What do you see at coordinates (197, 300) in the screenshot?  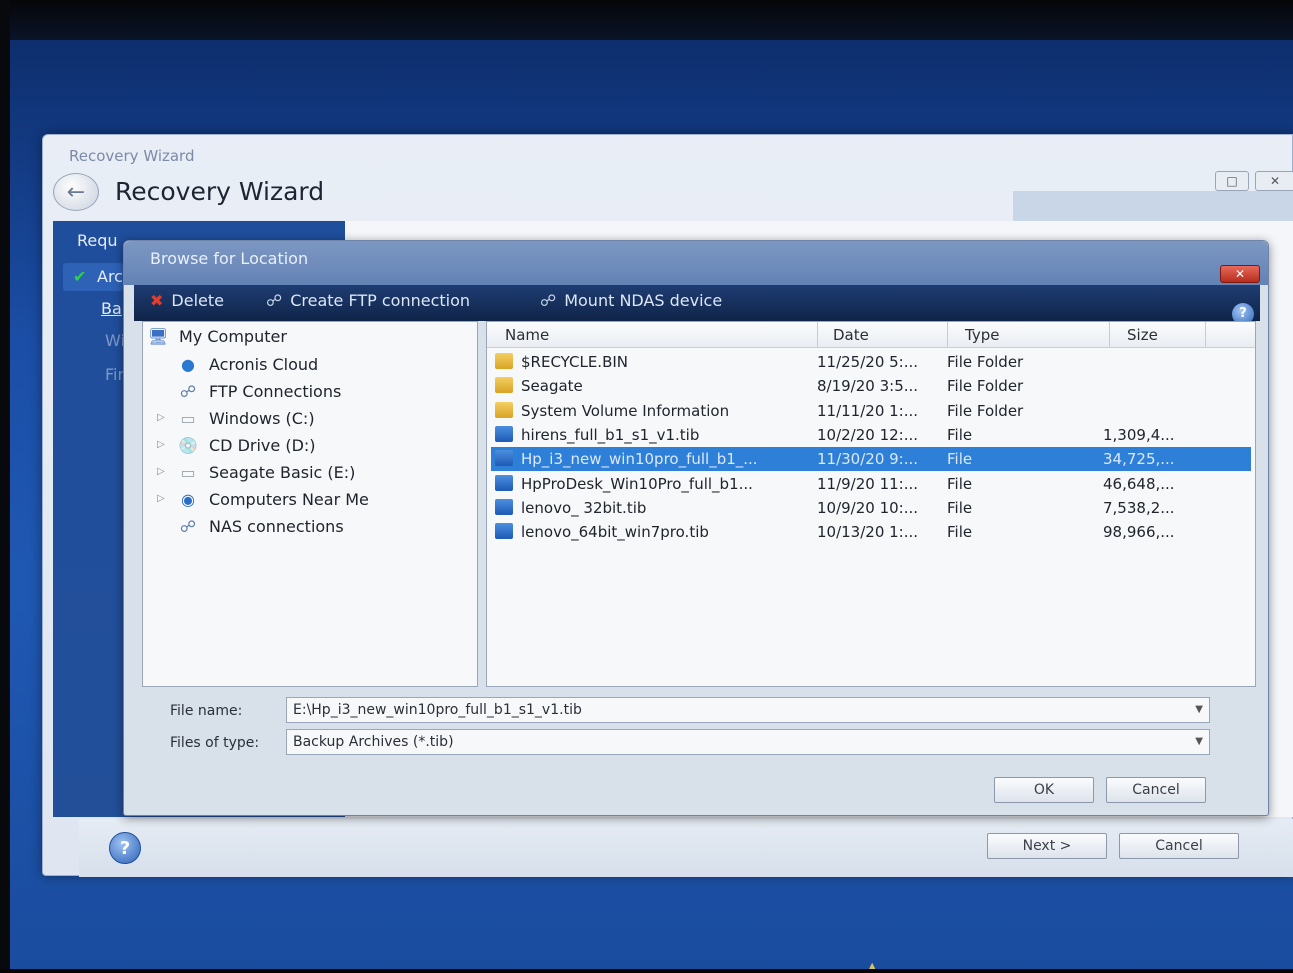 I see `delete-label: Delete` at bounding box center [197, 300].